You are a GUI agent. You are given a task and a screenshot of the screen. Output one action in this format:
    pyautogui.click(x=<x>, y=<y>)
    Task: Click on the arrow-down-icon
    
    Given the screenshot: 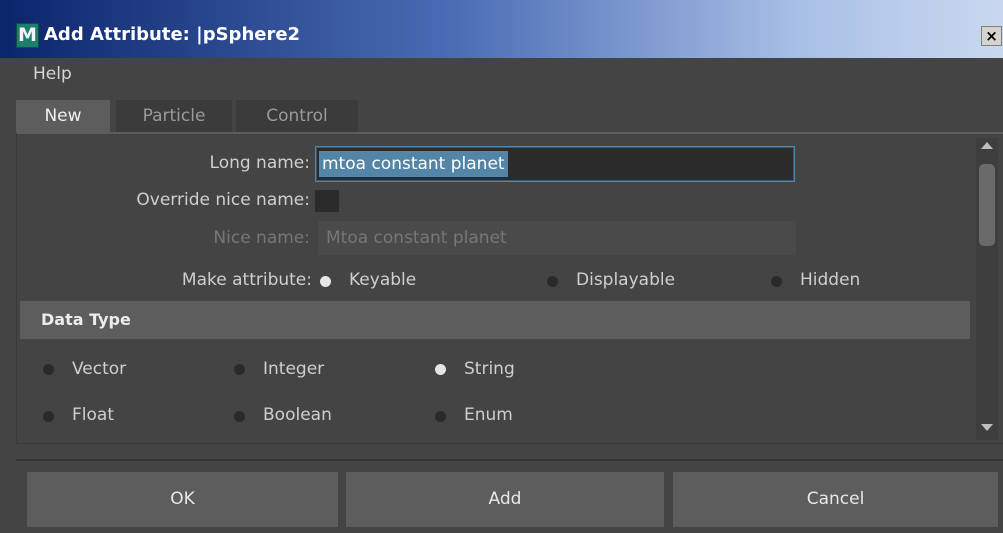 What is the action you would take?
    pyautogui.click(x=987, y=427)
    